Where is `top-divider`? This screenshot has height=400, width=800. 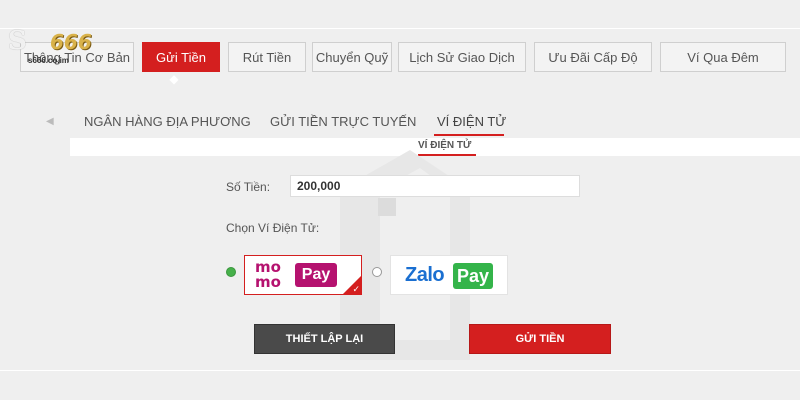 top-divider is located at coordinates (400, 28).